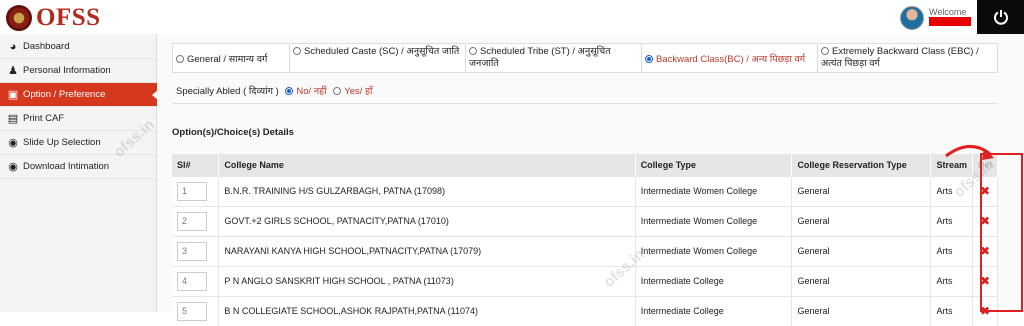 This screenshot has height=326, width=1024. Describe the element at coordinates (337, 91) in the screenshot. I see `radio-specially-abled-yes` at that location.